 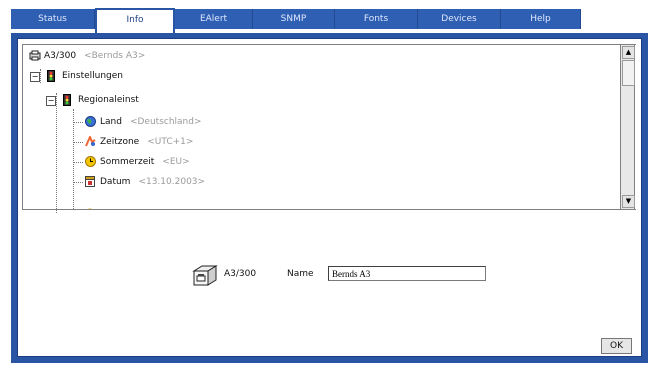 I want to click on scroll-down-icon: ▼, so click(x=628, y=201).